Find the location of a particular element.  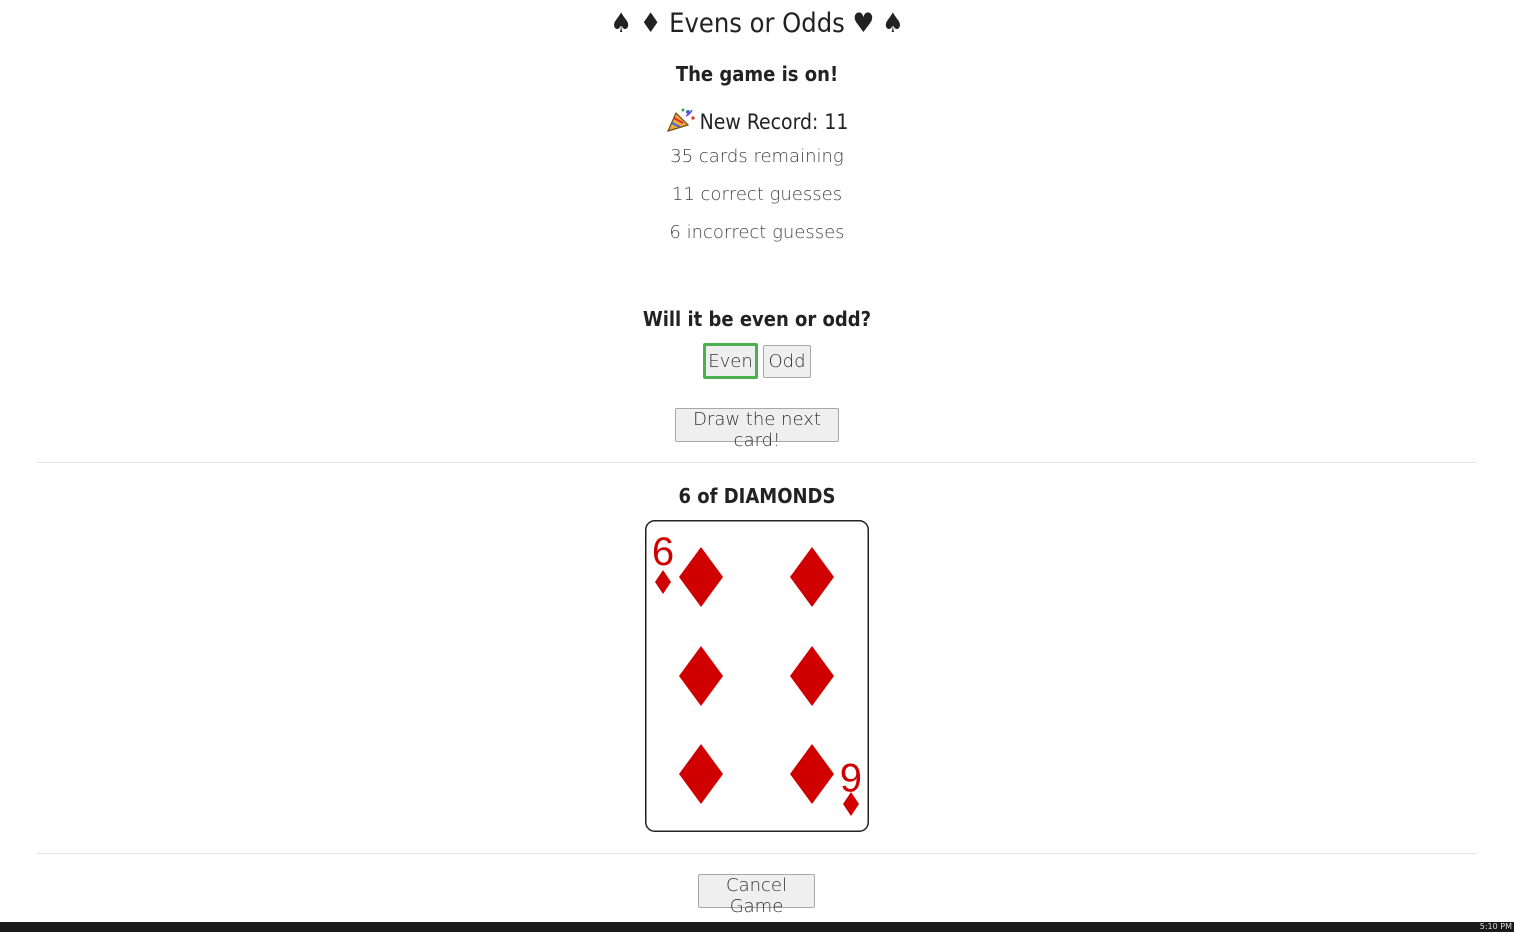

page-title: ♠ ♦ Evens or Odds ♥ ♠ is located at coordinates (757, 23).